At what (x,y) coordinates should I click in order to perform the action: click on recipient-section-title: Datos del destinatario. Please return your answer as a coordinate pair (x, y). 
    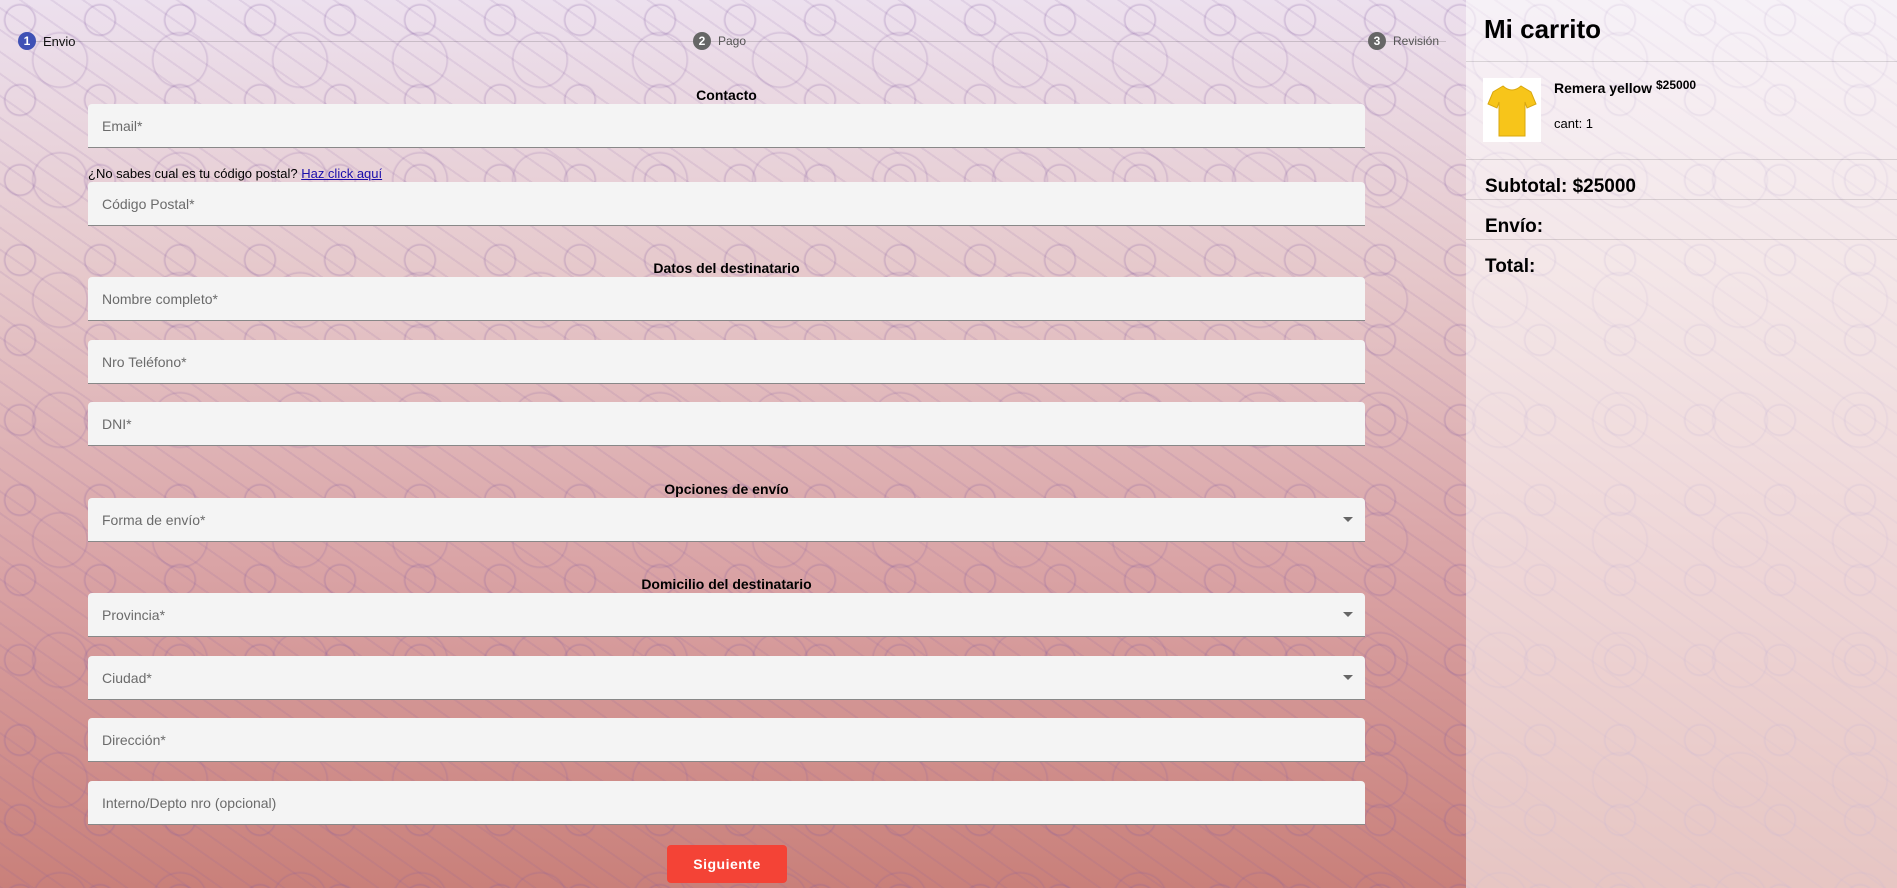
    Looking at the image, I should click on (726, 268).